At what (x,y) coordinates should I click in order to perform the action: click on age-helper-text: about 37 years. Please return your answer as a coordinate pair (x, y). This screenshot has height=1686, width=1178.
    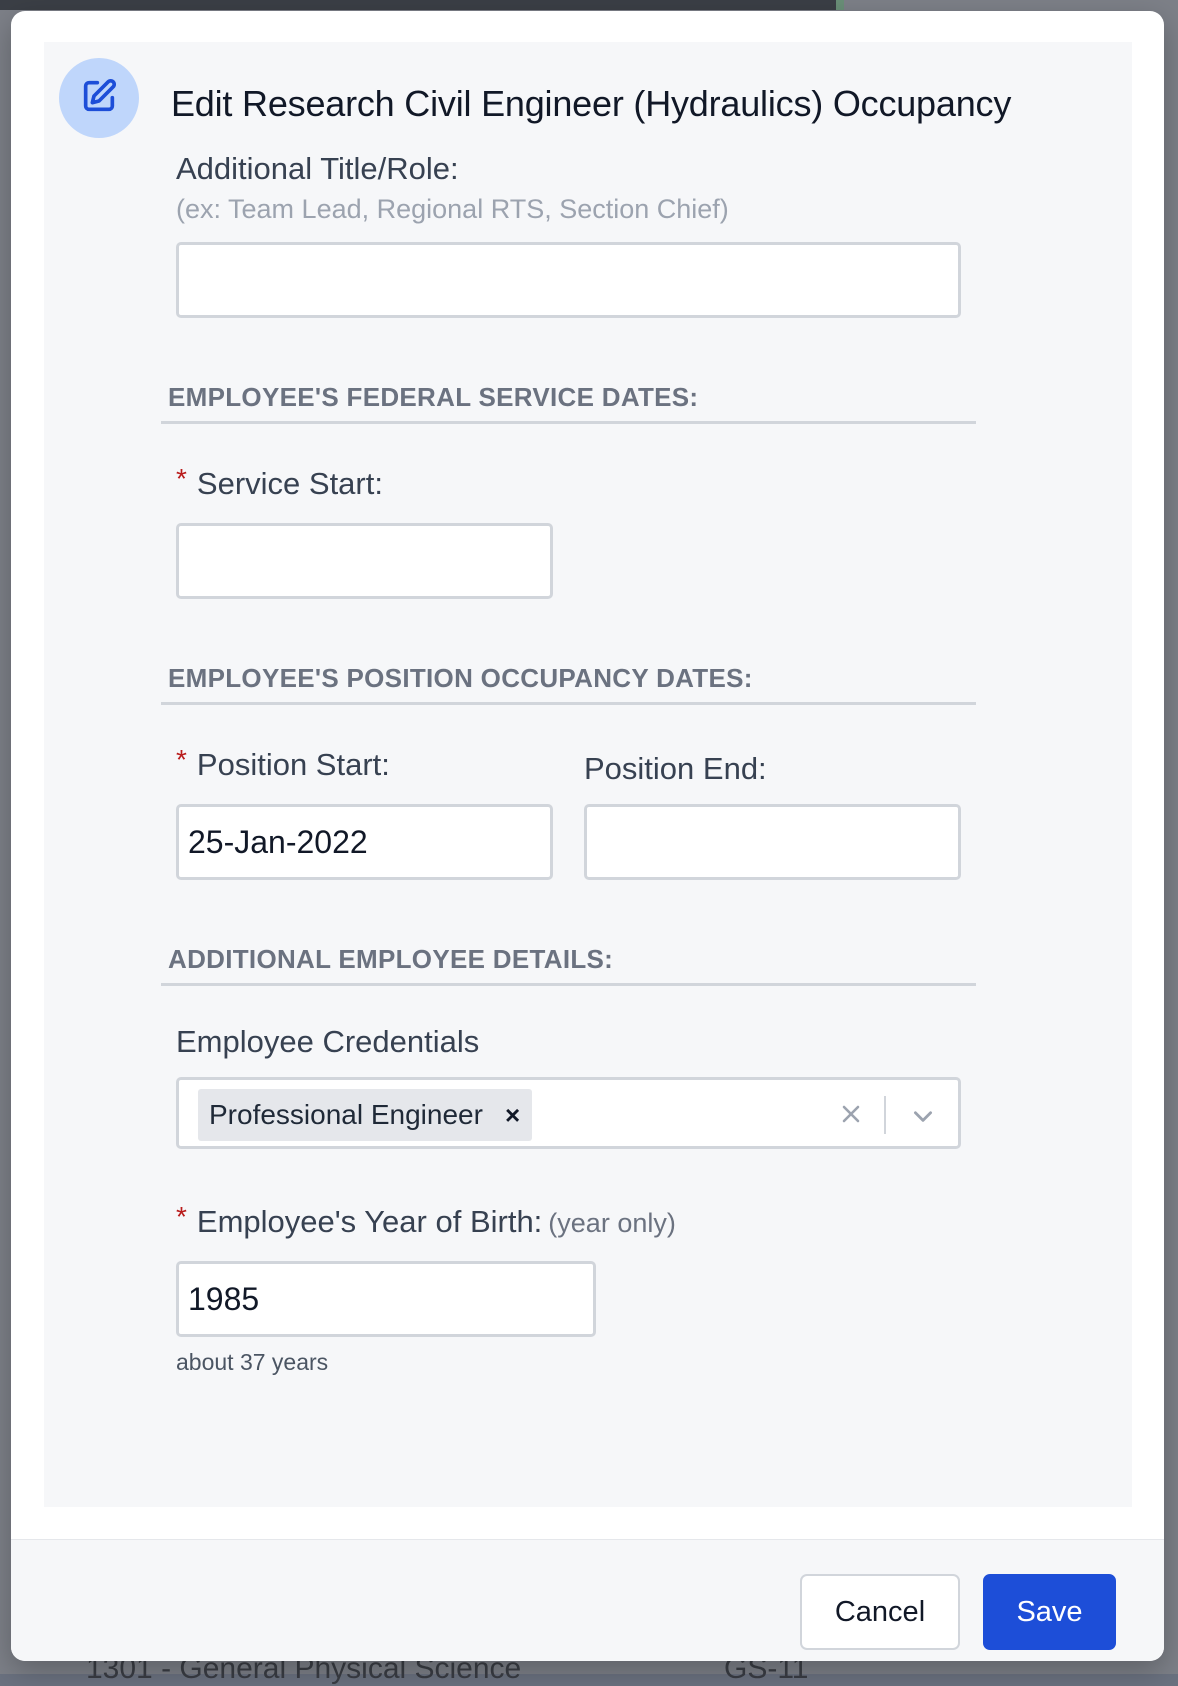
    Looking at the image, I should click on (252, 1362).